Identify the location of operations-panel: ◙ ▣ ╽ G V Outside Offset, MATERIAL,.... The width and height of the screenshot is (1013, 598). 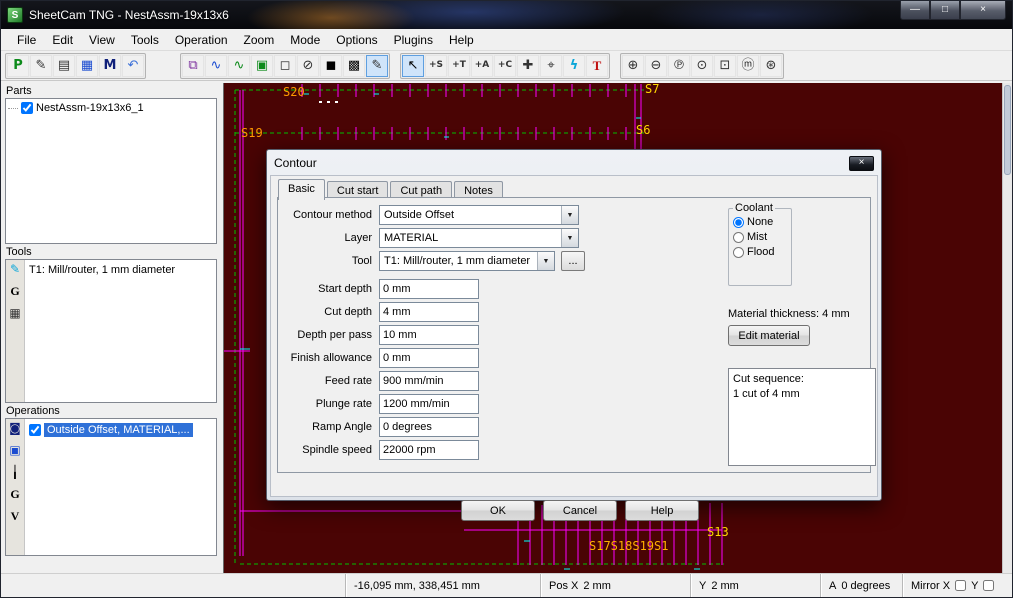
(111, 487).